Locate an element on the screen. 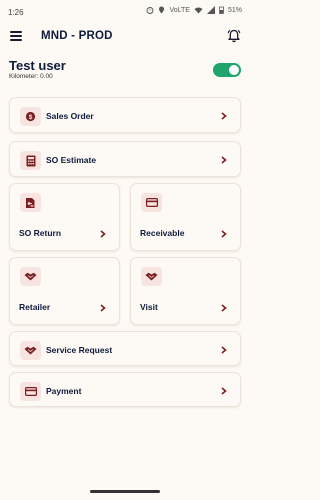 This screenshot has width=320, height=500. gesture-navigation-bar is located at coordinates (125, 491).